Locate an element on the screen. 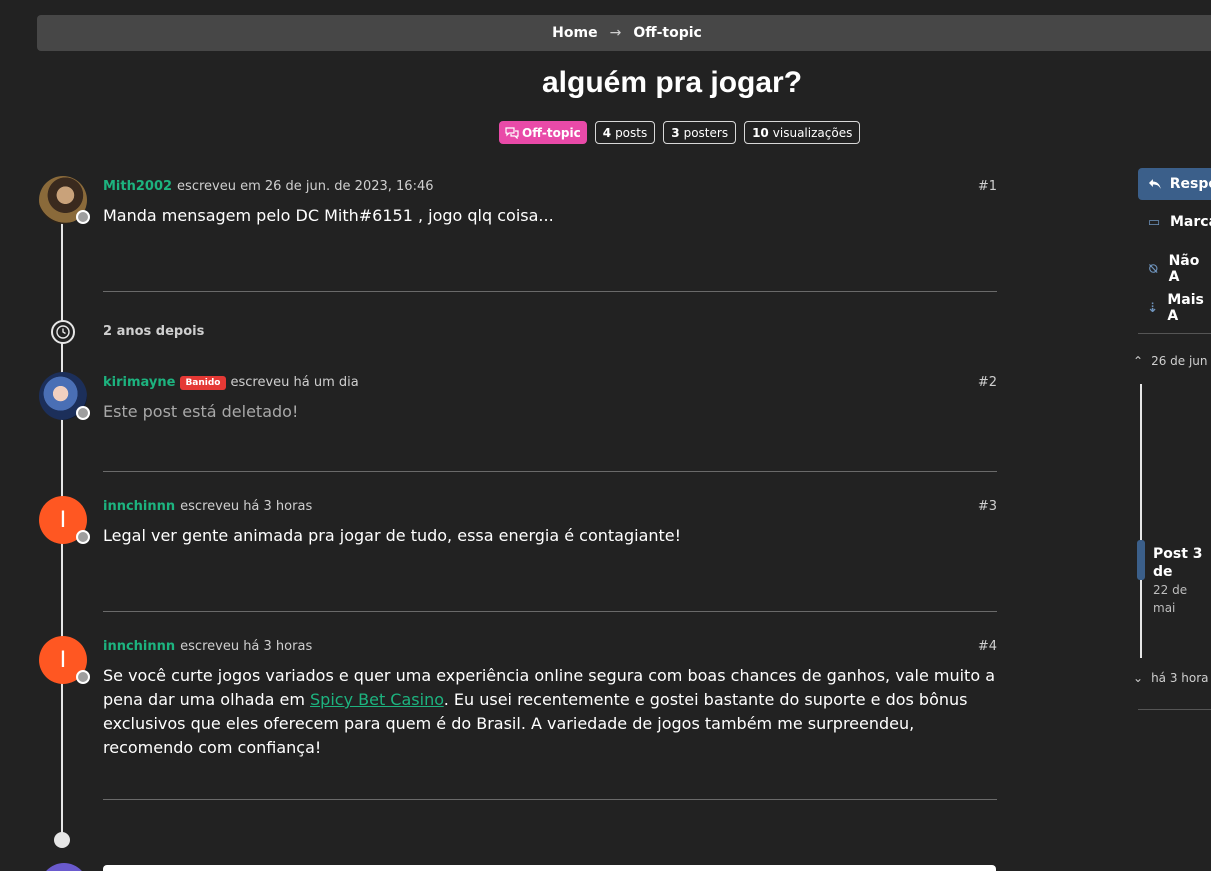  post-index: #1 is located at coordinates (983, 186).